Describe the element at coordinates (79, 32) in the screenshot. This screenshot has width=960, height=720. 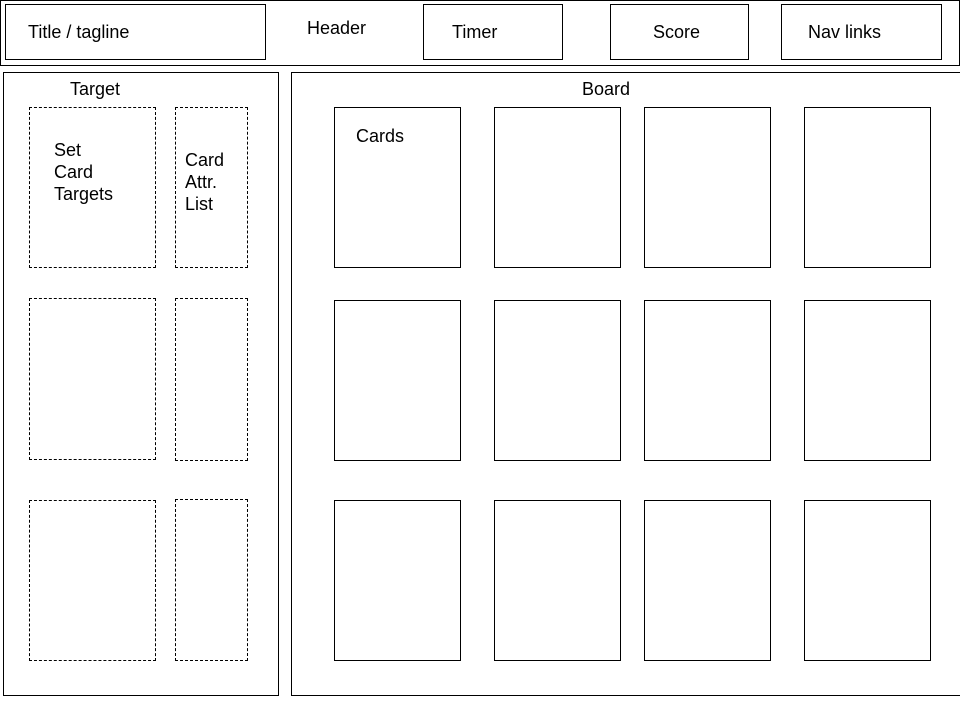
I see `title-tagline-label: Title / tagline` at that location.